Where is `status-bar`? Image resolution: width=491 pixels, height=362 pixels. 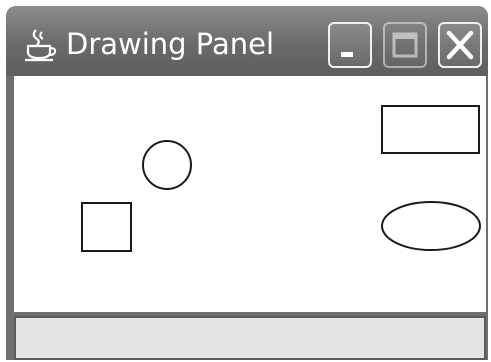
status-bar is located at coordinates (250, 338).